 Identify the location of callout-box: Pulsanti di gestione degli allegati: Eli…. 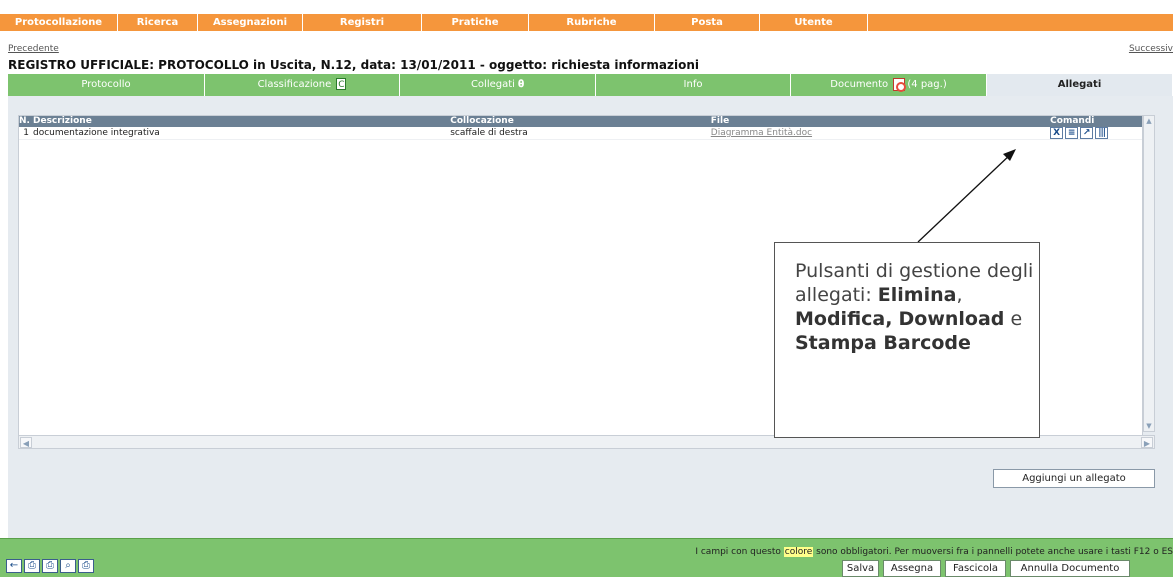
(907, 340).